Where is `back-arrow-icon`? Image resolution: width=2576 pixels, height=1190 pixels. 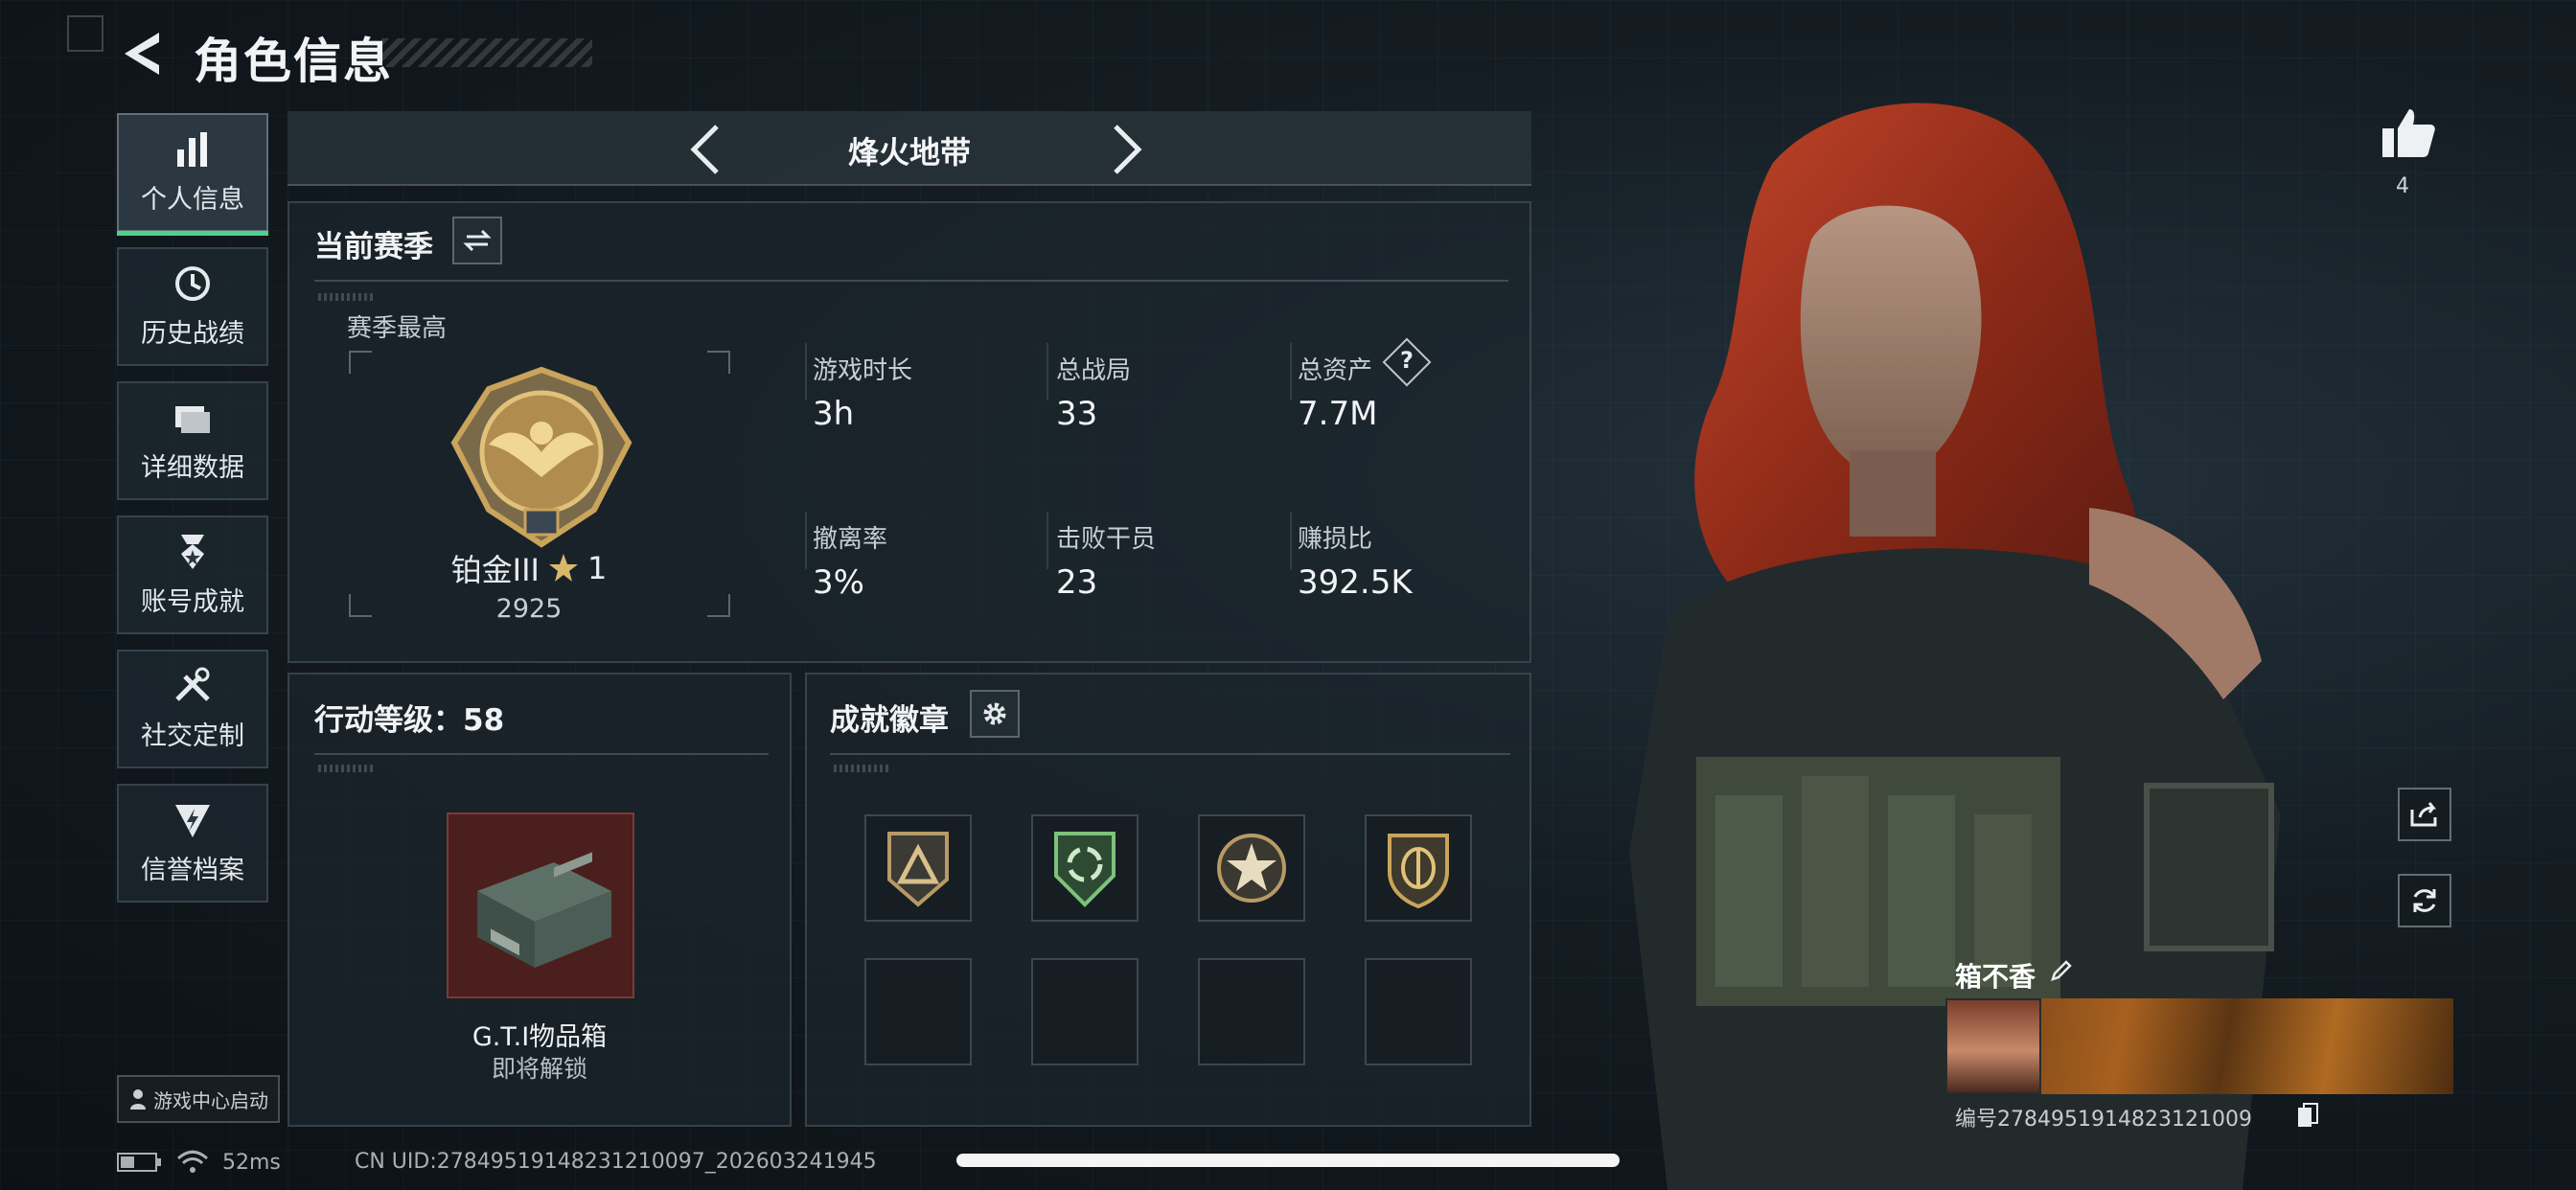
back-arrow-icon is located at coordinates (142, 54).